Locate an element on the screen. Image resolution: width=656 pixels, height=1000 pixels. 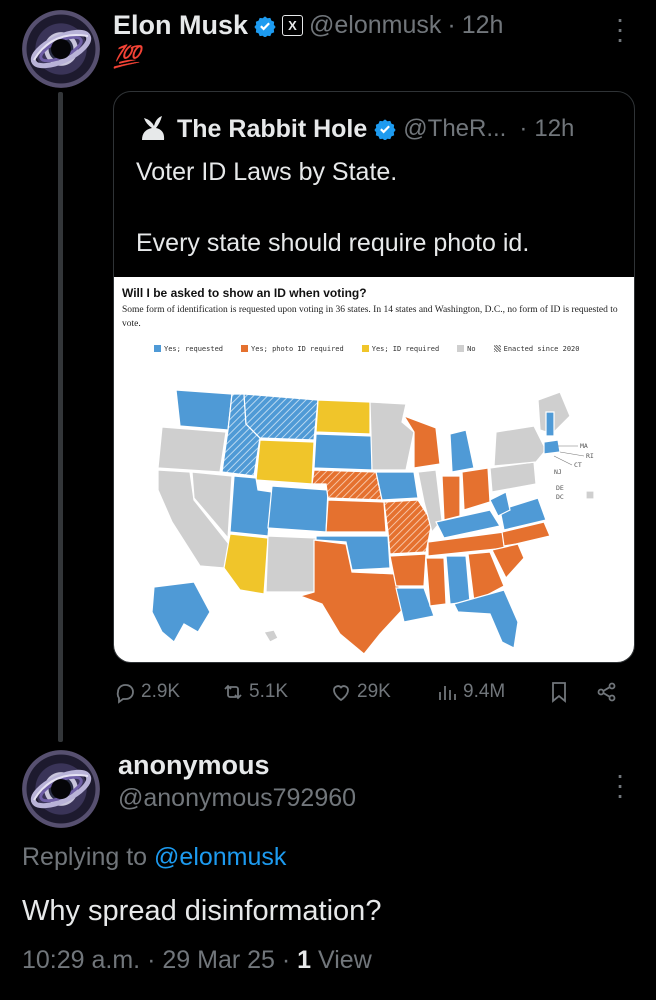
legend-item: No is located at coordinates (466, 349).